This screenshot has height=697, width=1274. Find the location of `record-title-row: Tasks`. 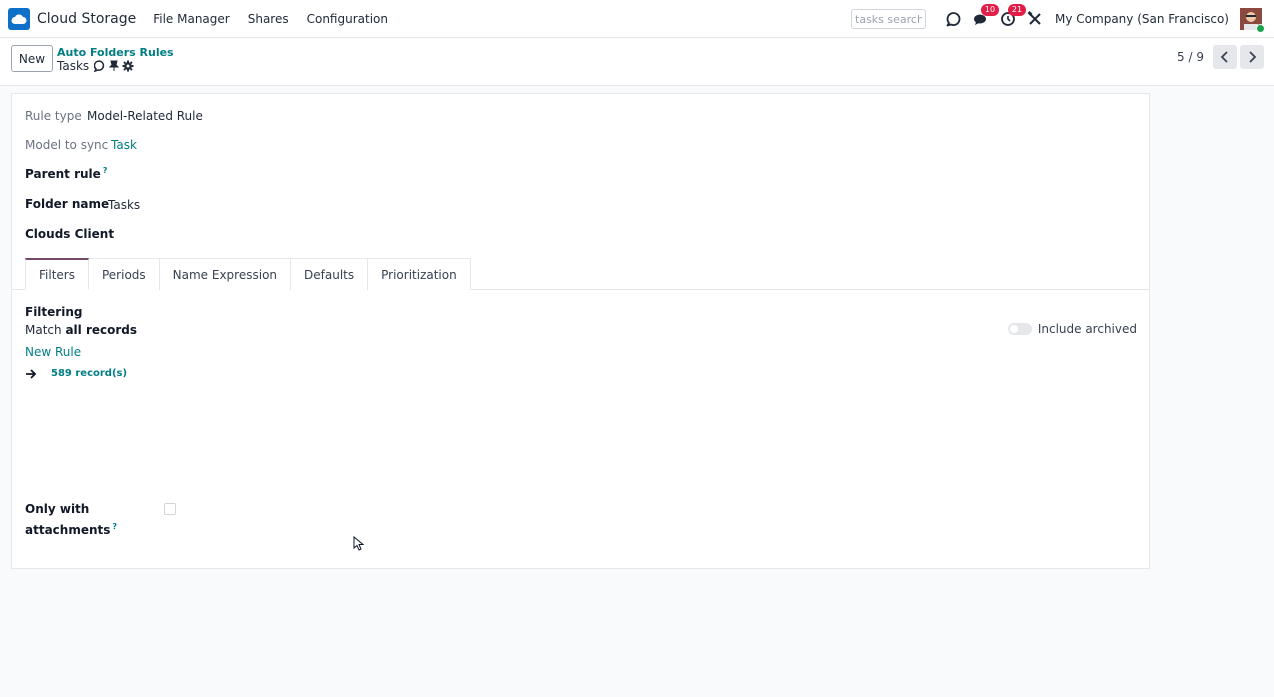

record-title-row: Tasks is located at coordinates (97, 66).